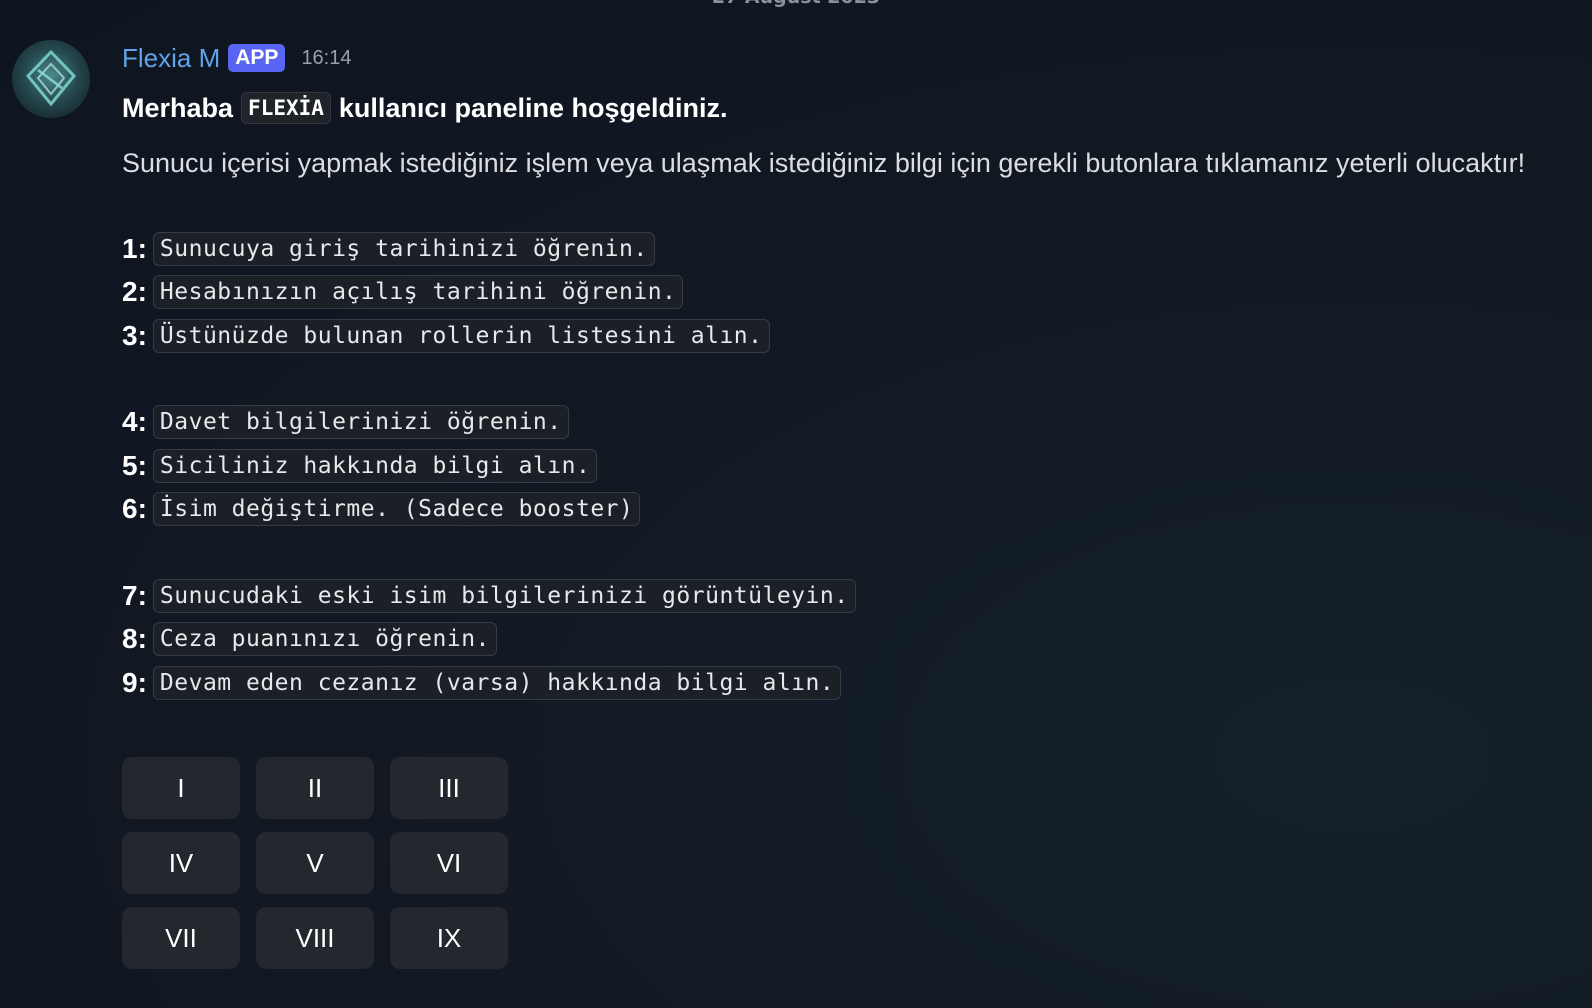 The height and width of the screenshot is (1008, 1592). Describe the element at coordinates (178, 107) in the screenshot. I see `greeting-prefix: Merhaba` at that location.